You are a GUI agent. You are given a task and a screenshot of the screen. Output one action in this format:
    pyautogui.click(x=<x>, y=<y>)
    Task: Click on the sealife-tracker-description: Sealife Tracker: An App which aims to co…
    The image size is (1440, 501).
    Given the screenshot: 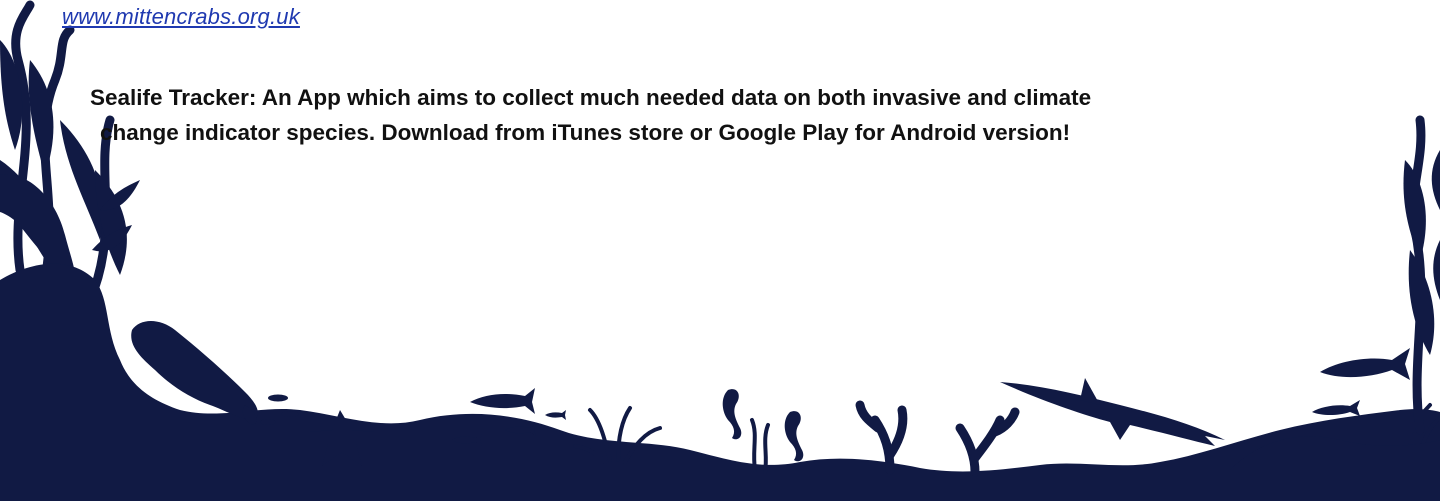 What is the action you would take?
    pyautogui.click(x=735, y=115)
    